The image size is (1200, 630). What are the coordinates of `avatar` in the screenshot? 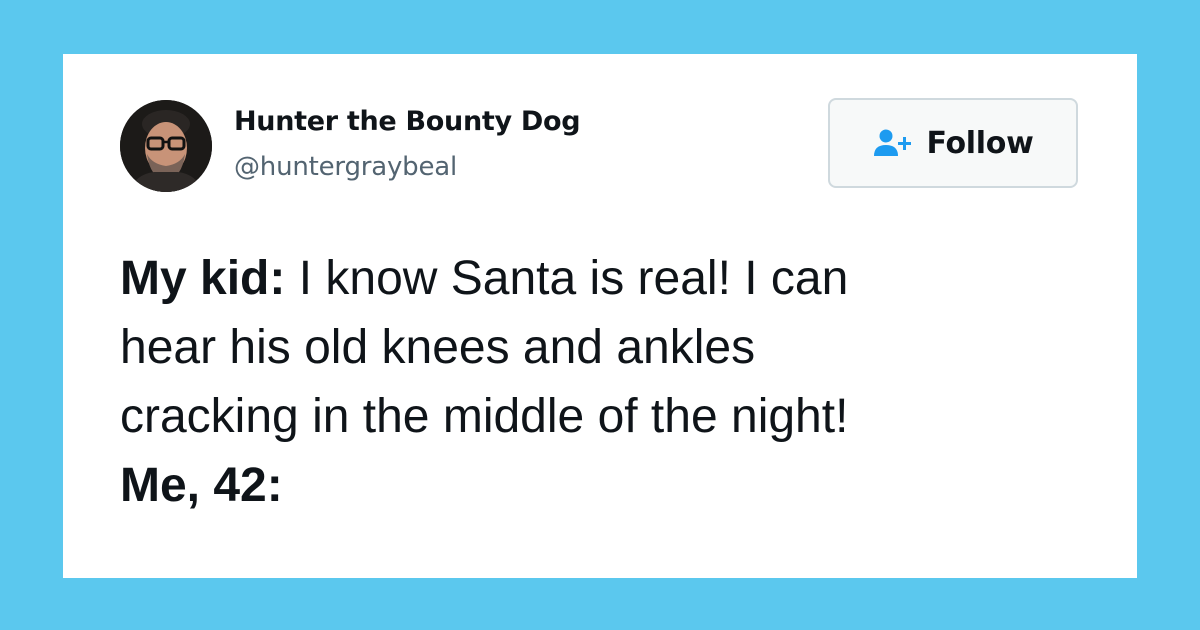 It's located at (166, 146).